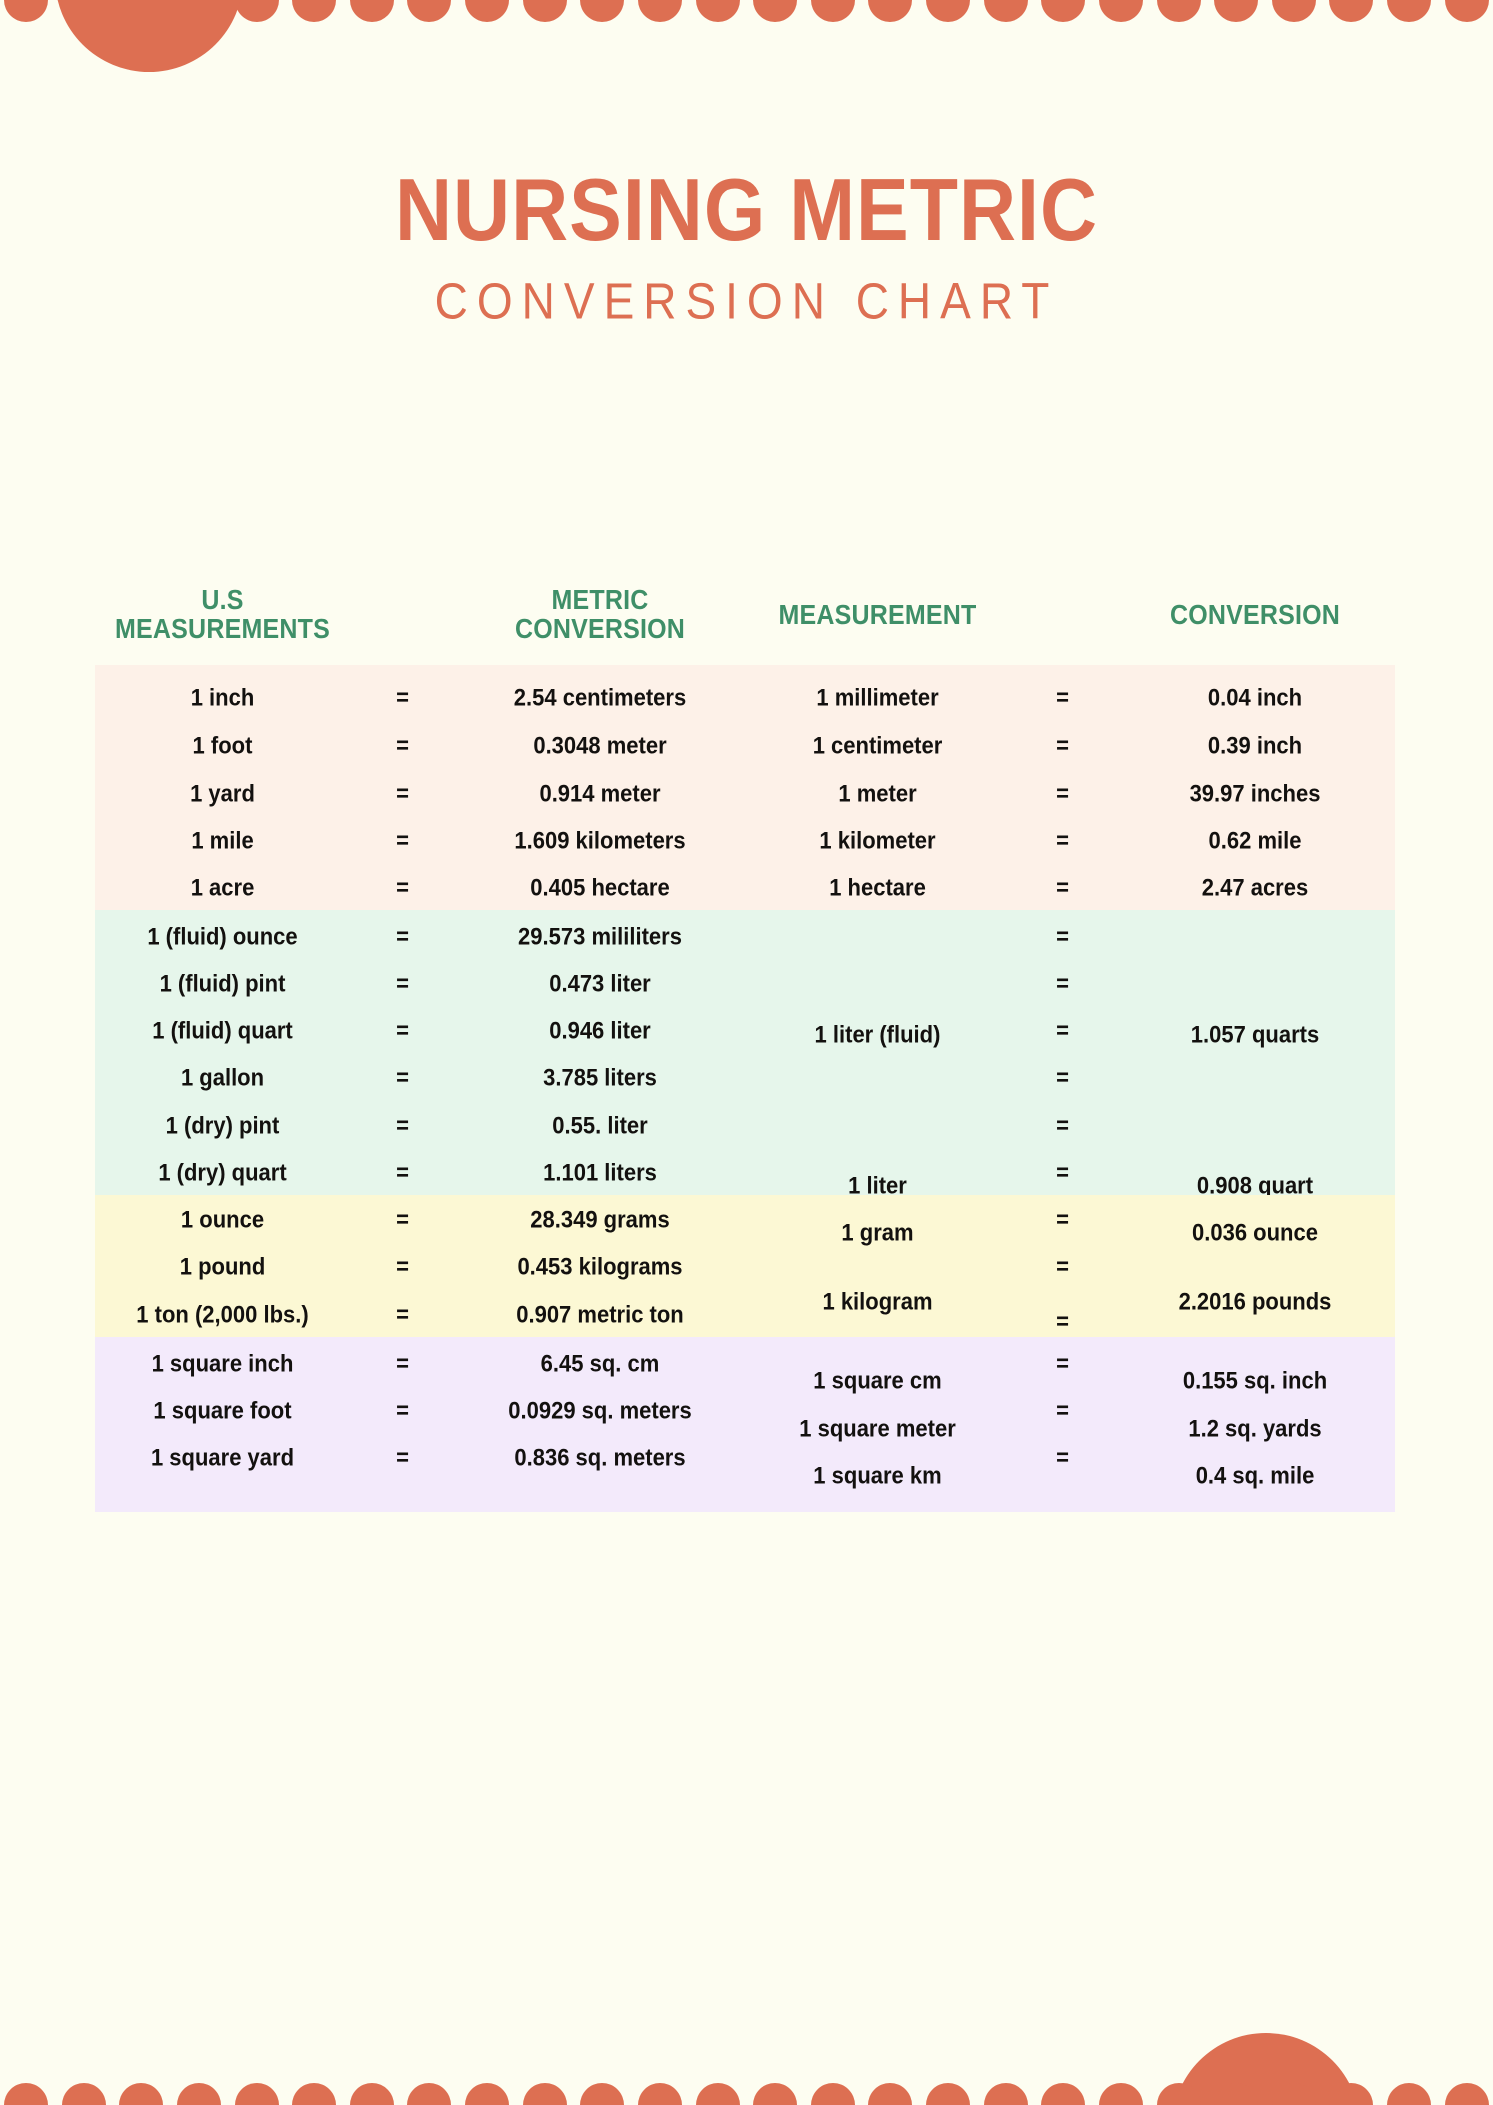 The image size is (1493, 2105). I want to click on table-cell-us: 1 pound, so click(222, 1266).